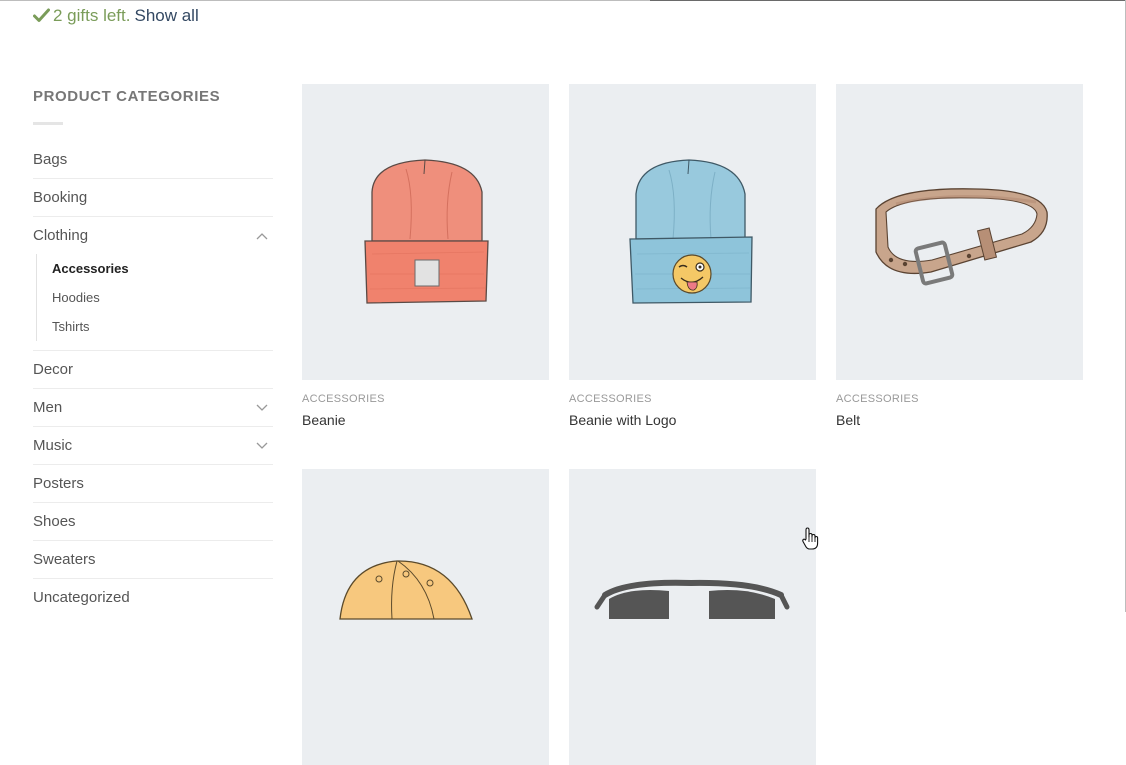 The height and width of the screenshot is (765, 1126). I want to click on category-item-booking: Booking, so click(153, 198).